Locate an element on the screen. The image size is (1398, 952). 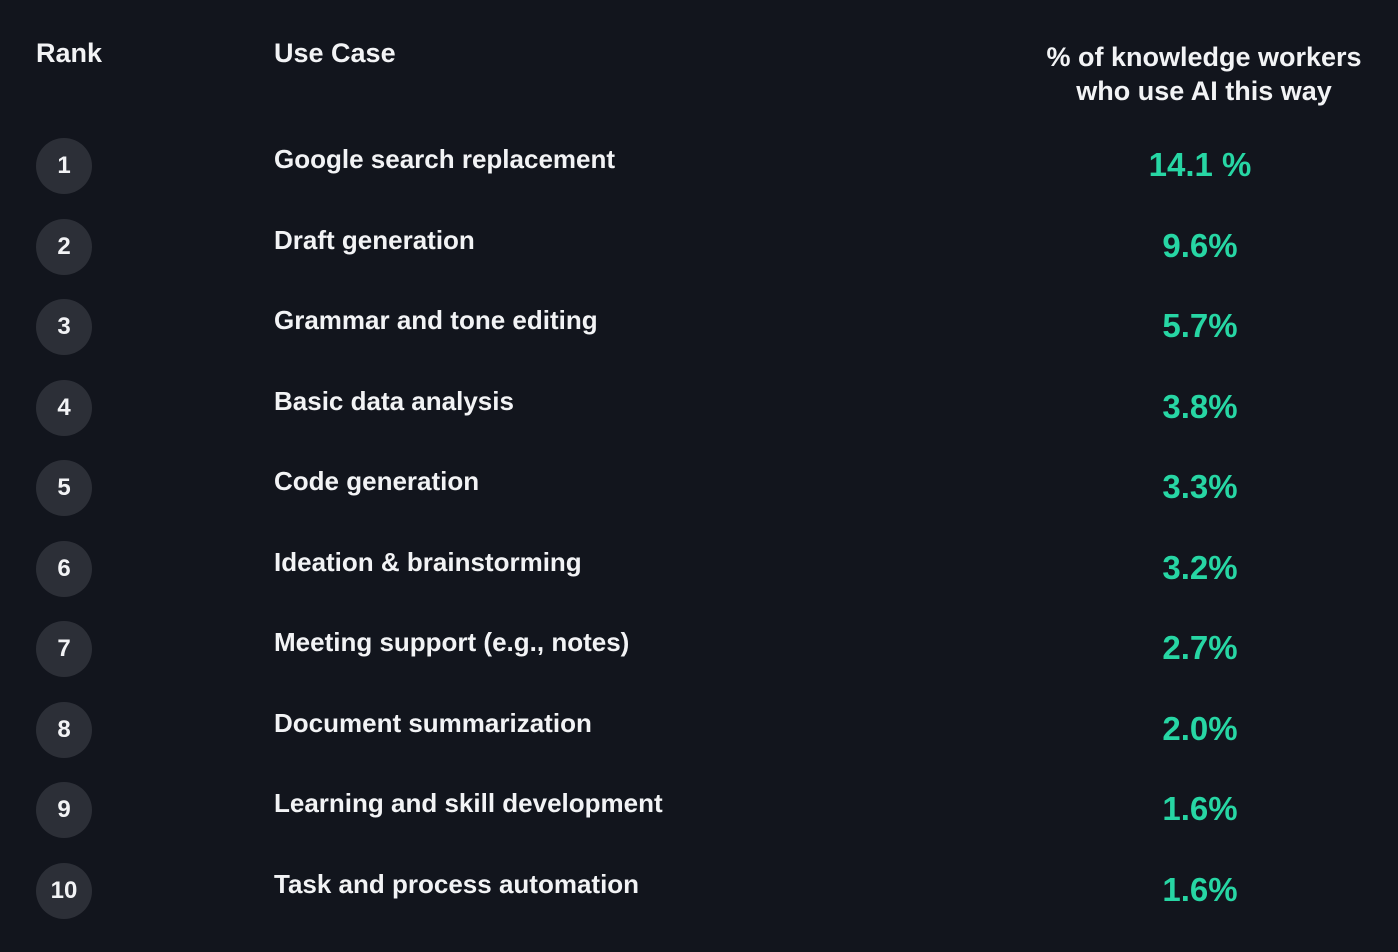
table-row: 2 Draft generation 9.6% is located at coordinates (699, 259).